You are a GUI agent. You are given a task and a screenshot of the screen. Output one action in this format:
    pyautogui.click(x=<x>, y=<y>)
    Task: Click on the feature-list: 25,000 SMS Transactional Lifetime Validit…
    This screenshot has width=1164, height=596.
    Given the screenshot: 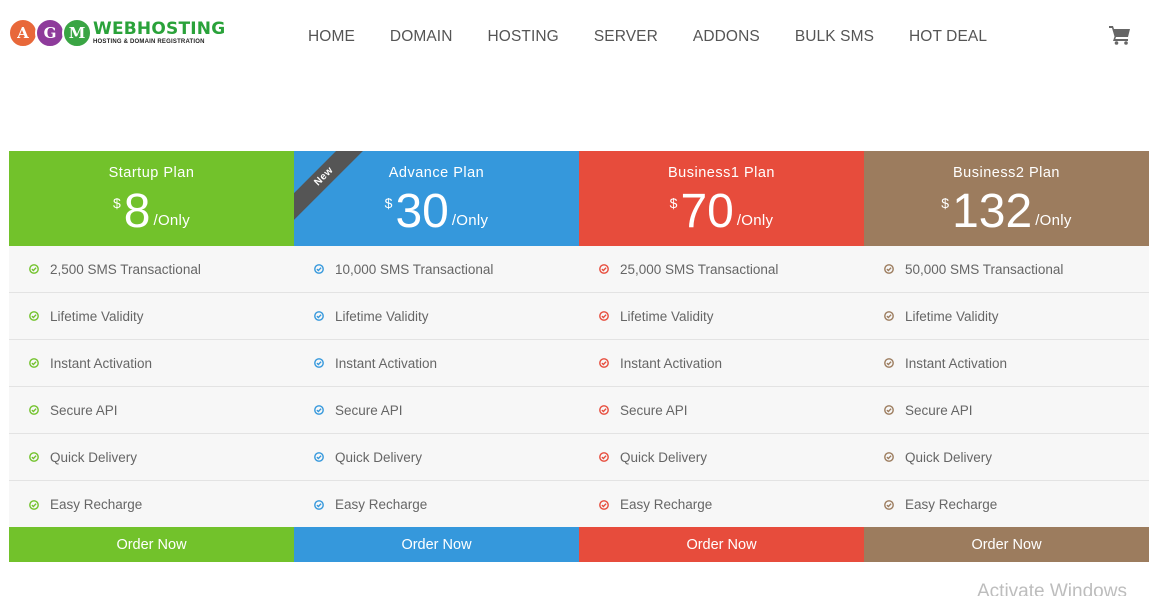 What is the action you would take?
    pyautogui.click(x=721, y=386)
    